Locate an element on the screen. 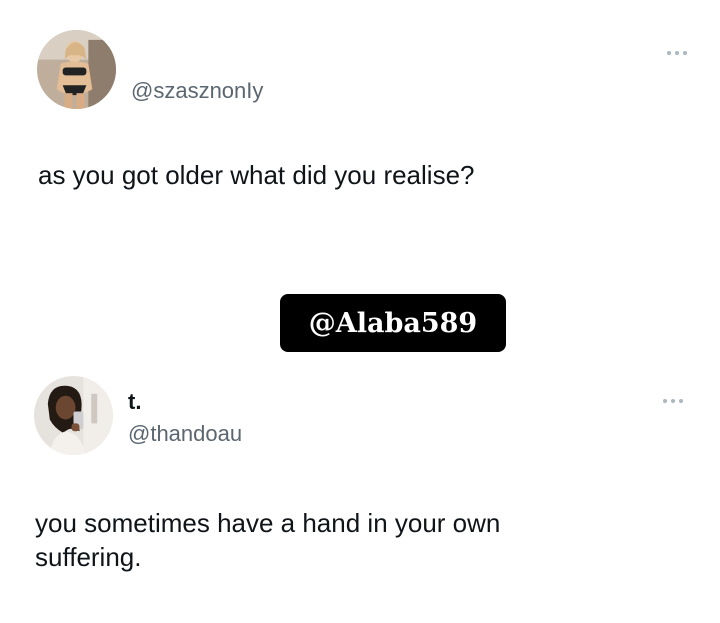  avatar-thandoau is located at coordinates (73, 415).